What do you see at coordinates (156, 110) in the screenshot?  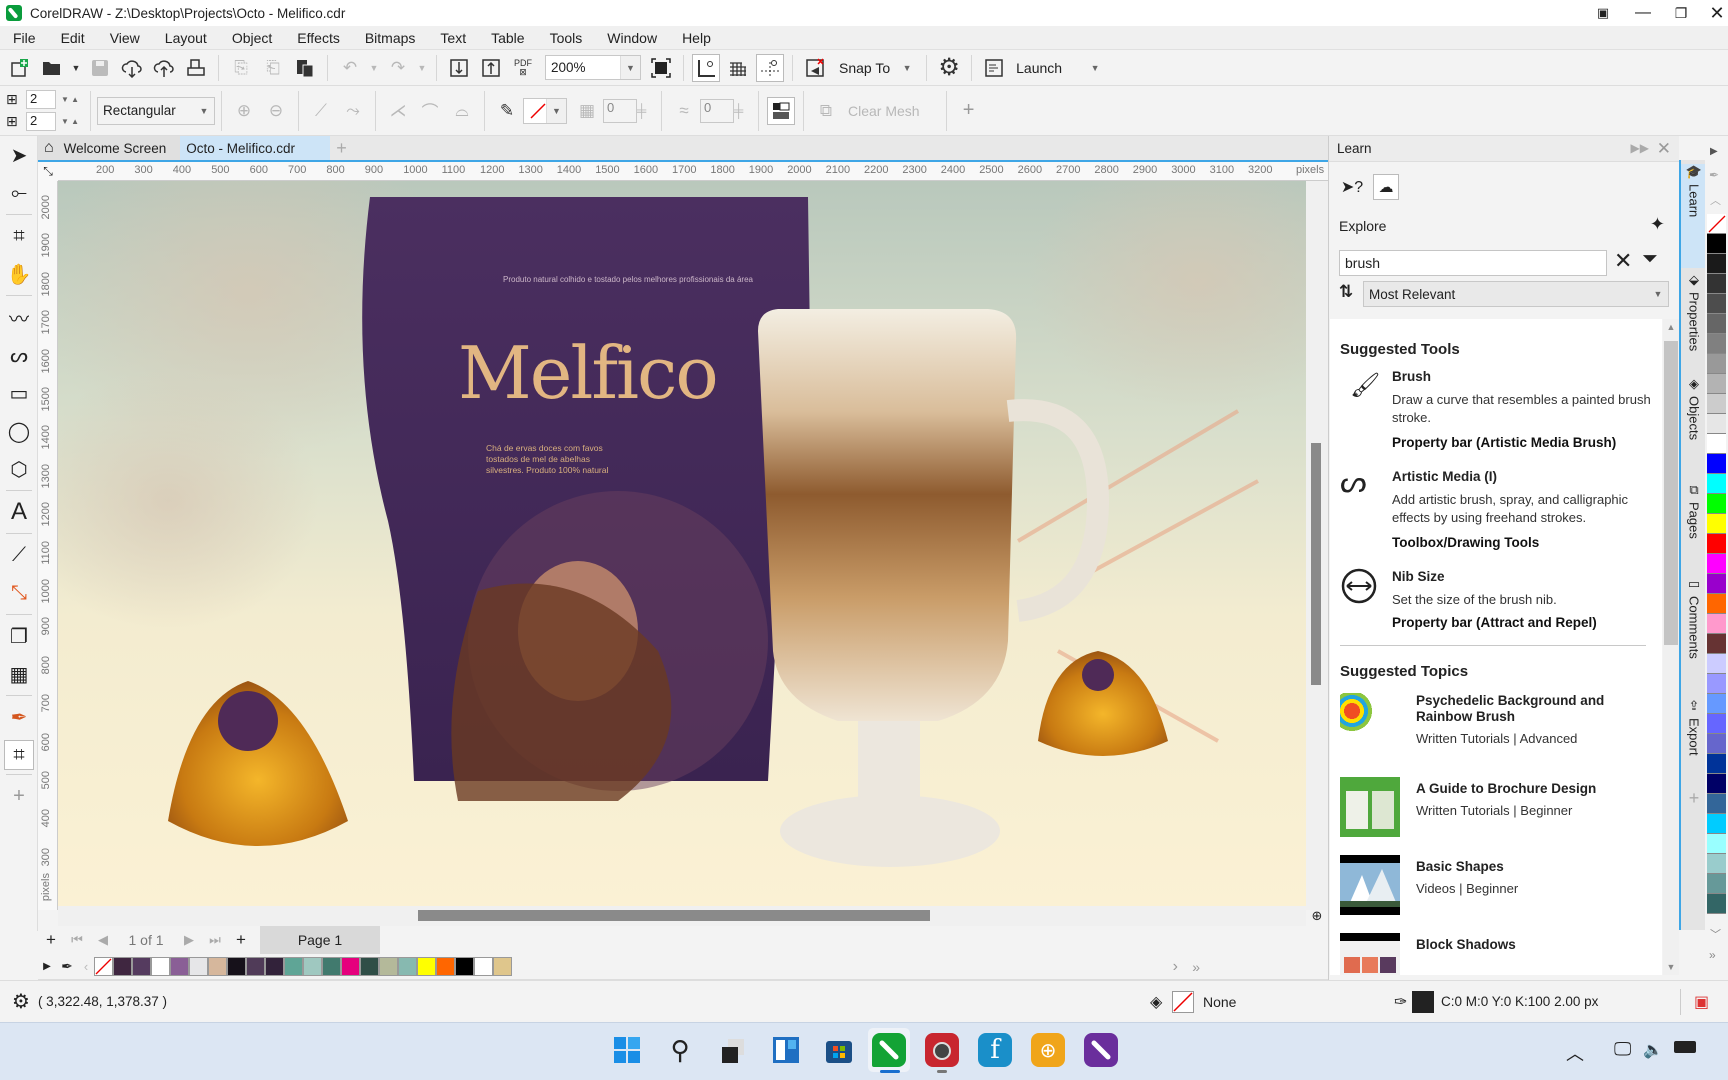 I see `grid-type-dropdown: Rectangular ▼` at bounding box center [156, 110].